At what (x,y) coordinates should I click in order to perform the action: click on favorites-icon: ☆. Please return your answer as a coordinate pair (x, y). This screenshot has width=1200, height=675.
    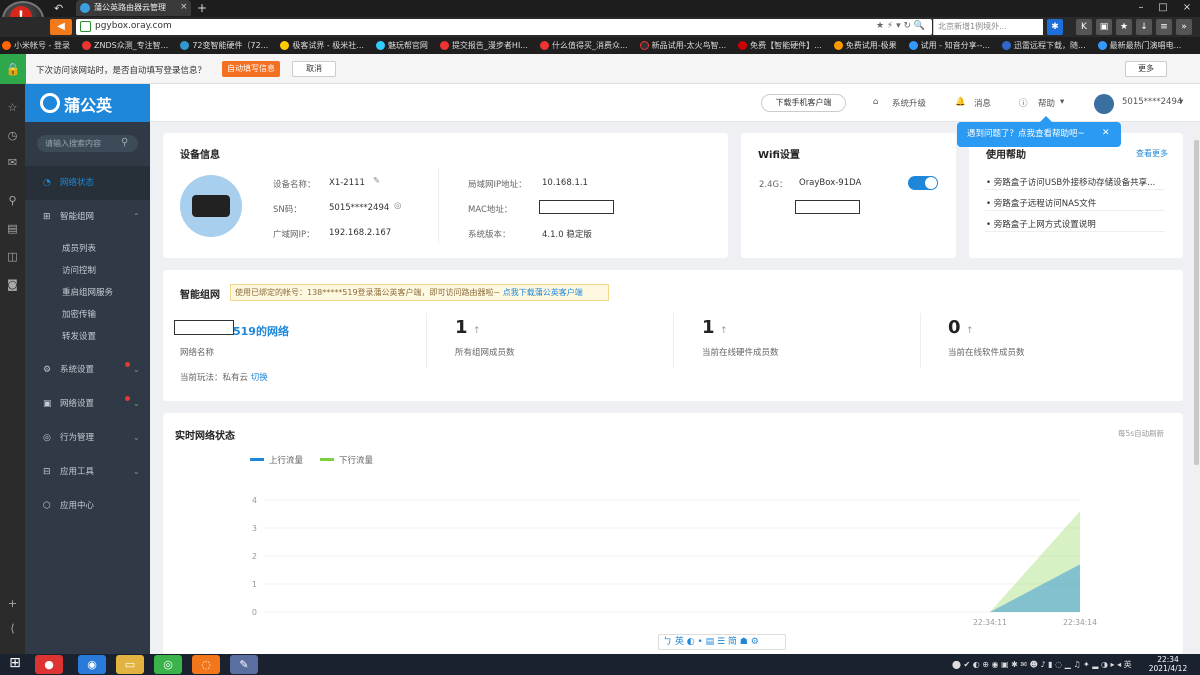
    Looking at the image, I should click on (12, 107).